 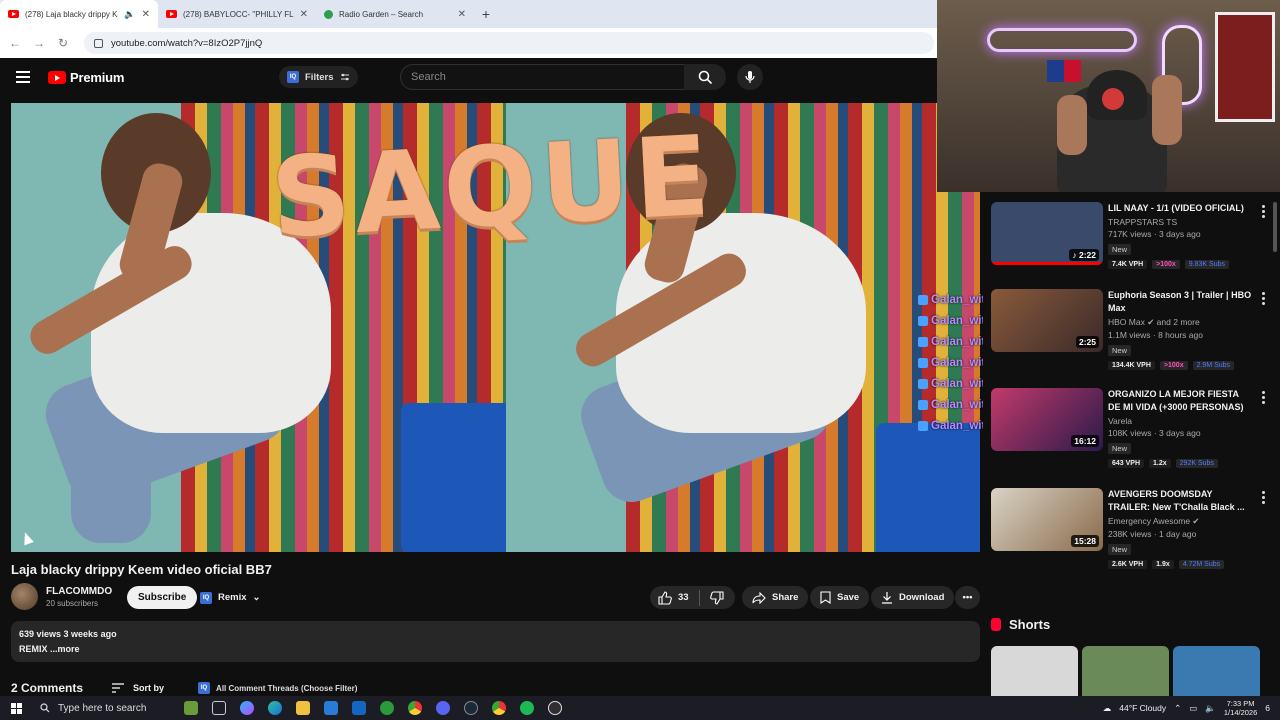 What do you see at coordinates (318, 77) in the screenshot?
I see `filters-button: IQ Filters` at bounding box center [318, 77].